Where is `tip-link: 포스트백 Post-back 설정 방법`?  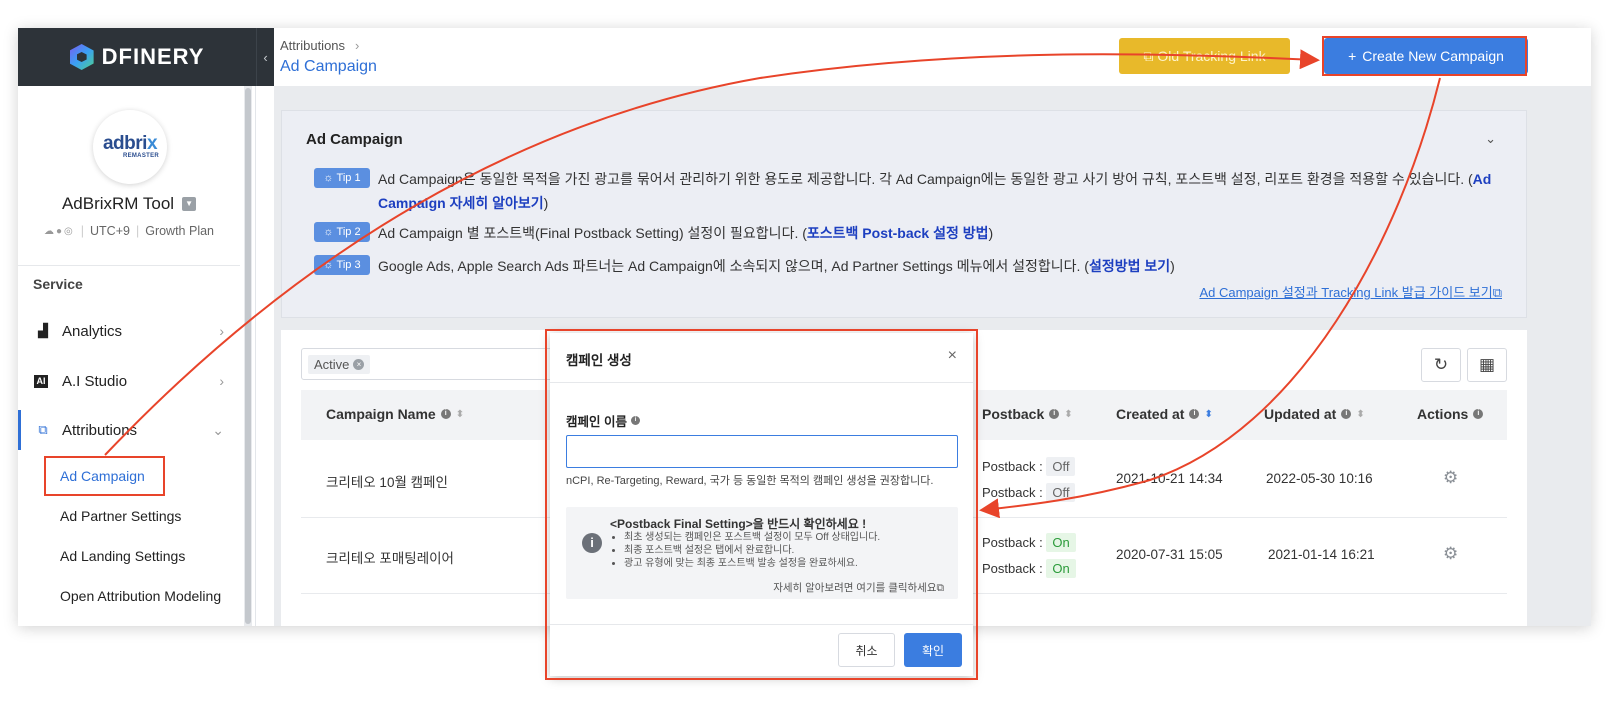
tip-link: 포스트백 Post-back 설정 방법 is located at coordinates (898, 233).